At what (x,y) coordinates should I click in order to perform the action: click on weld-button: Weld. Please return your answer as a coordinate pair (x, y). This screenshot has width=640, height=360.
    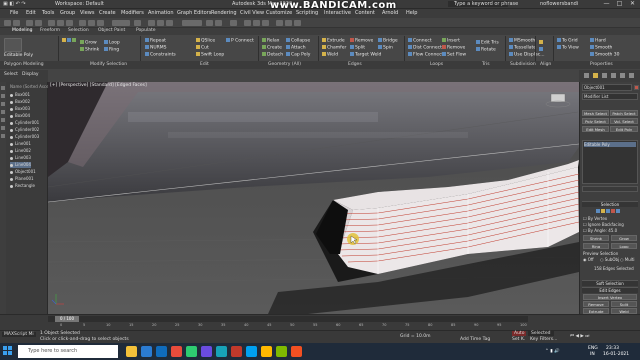
    Looking at the image, I should click on (330, 55).